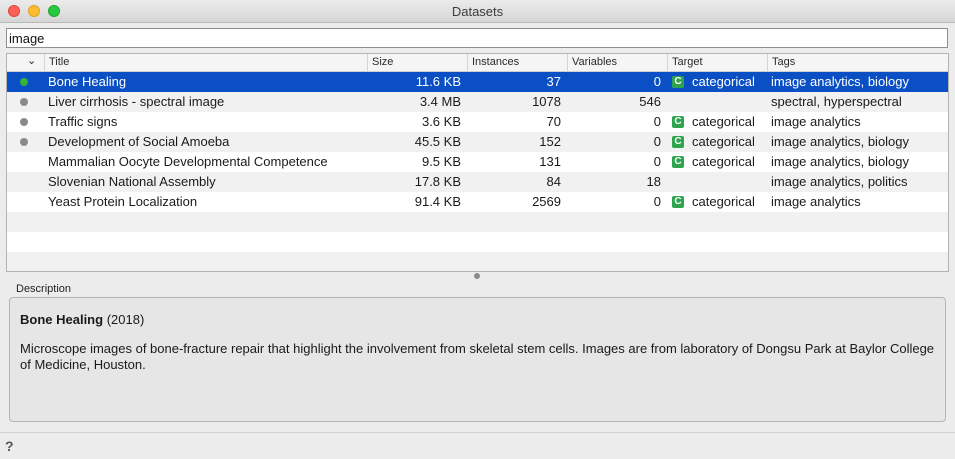 This screenshot has height=459, width=955. Describe the element at coordinates (650, 101) in the screenshot. I see `cell-variables: 546` at that location.